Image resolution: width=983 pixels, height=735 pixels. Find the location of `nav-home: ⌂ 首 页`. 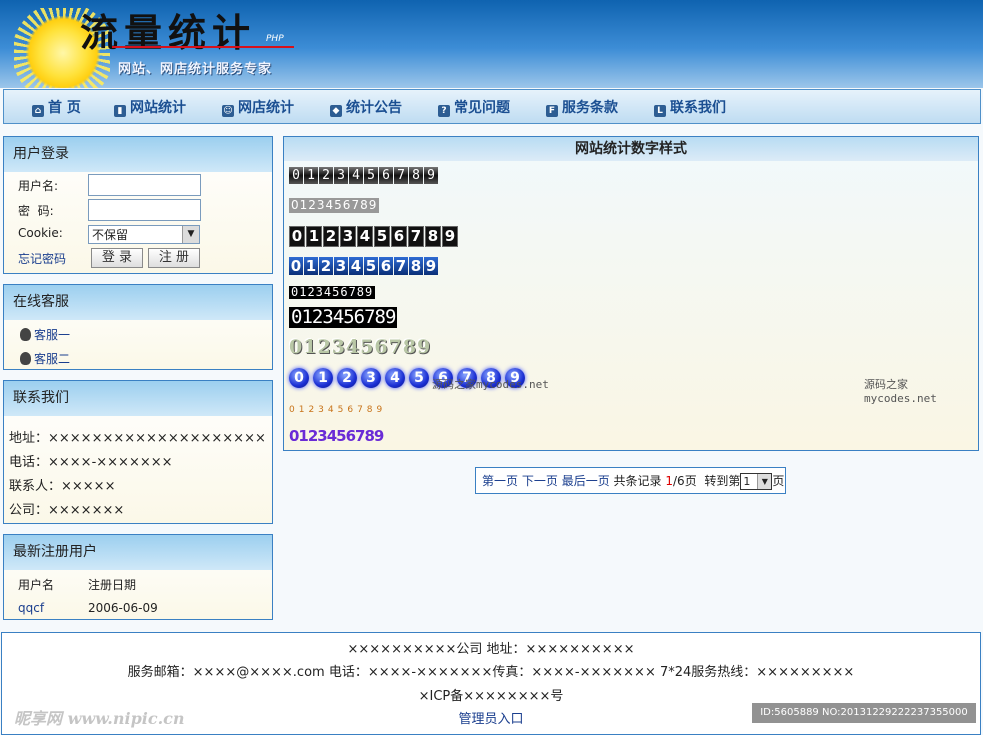

nav-home: ⌂ 首 页 is located at coordinates (56, 107).